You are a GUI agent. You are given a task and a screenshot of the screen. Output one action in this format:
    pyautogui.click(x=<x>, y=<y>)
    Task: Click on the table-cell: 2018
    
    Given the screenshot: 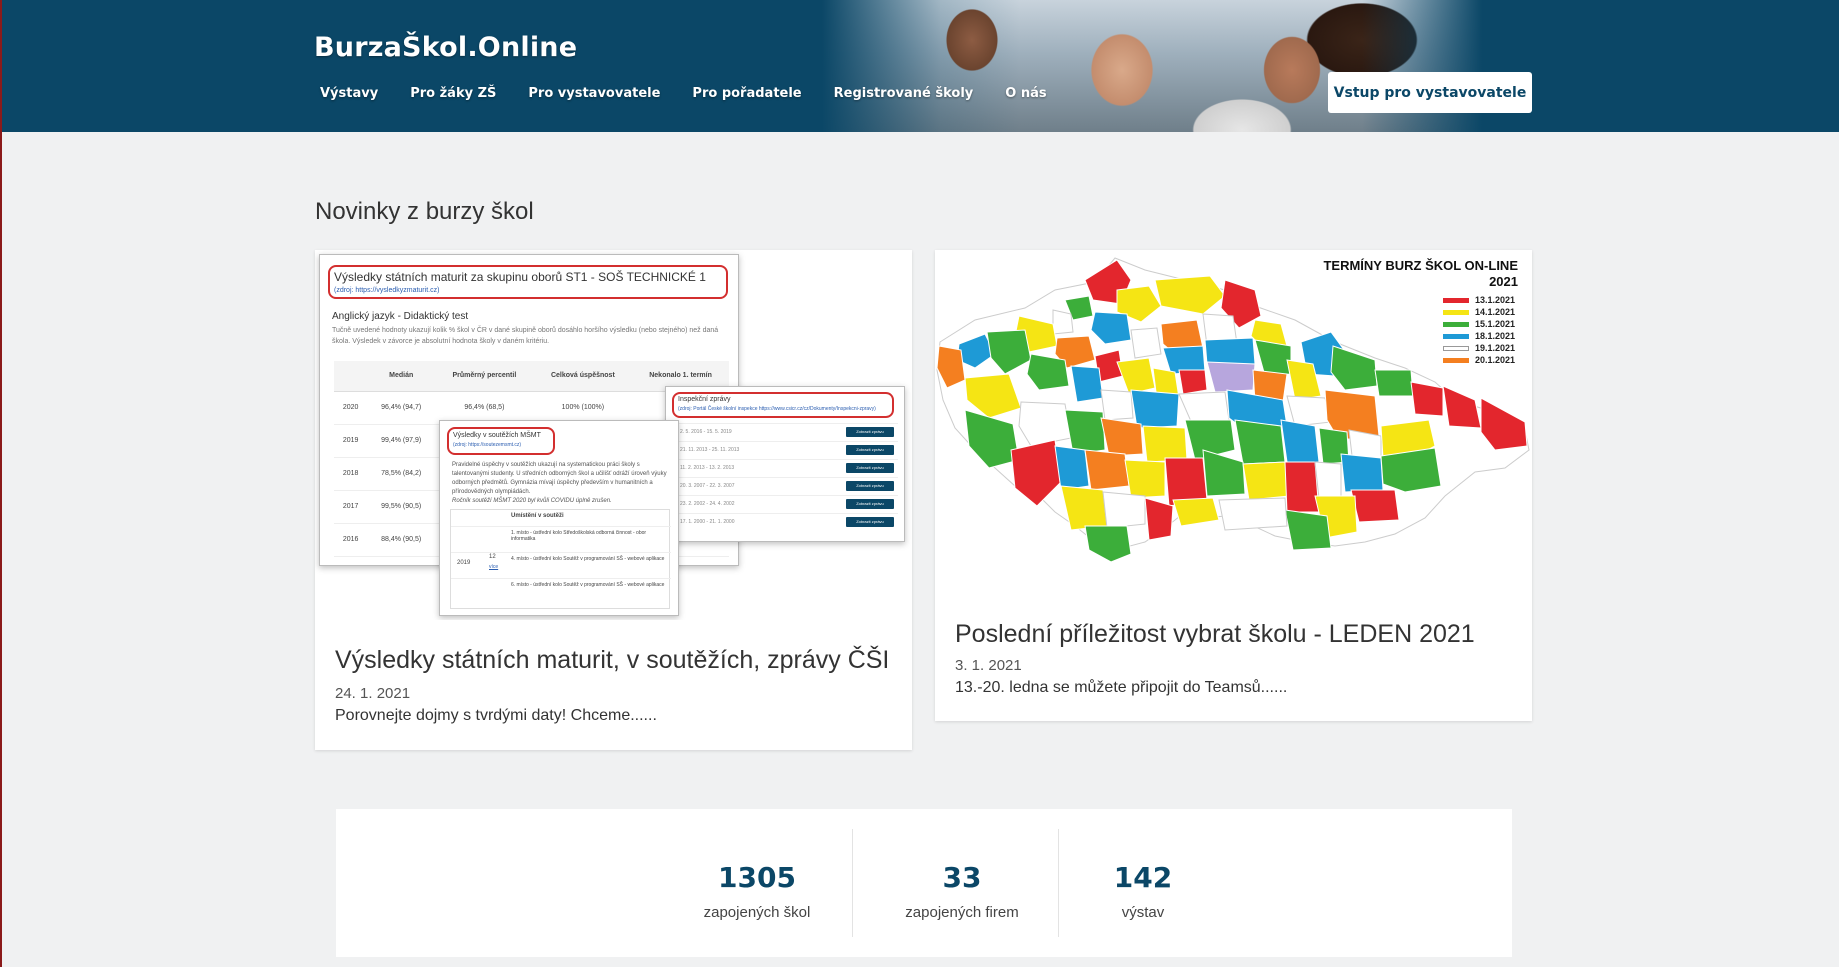 What is the action you would take?
    pyautogui.click(x=351, y=474)
    